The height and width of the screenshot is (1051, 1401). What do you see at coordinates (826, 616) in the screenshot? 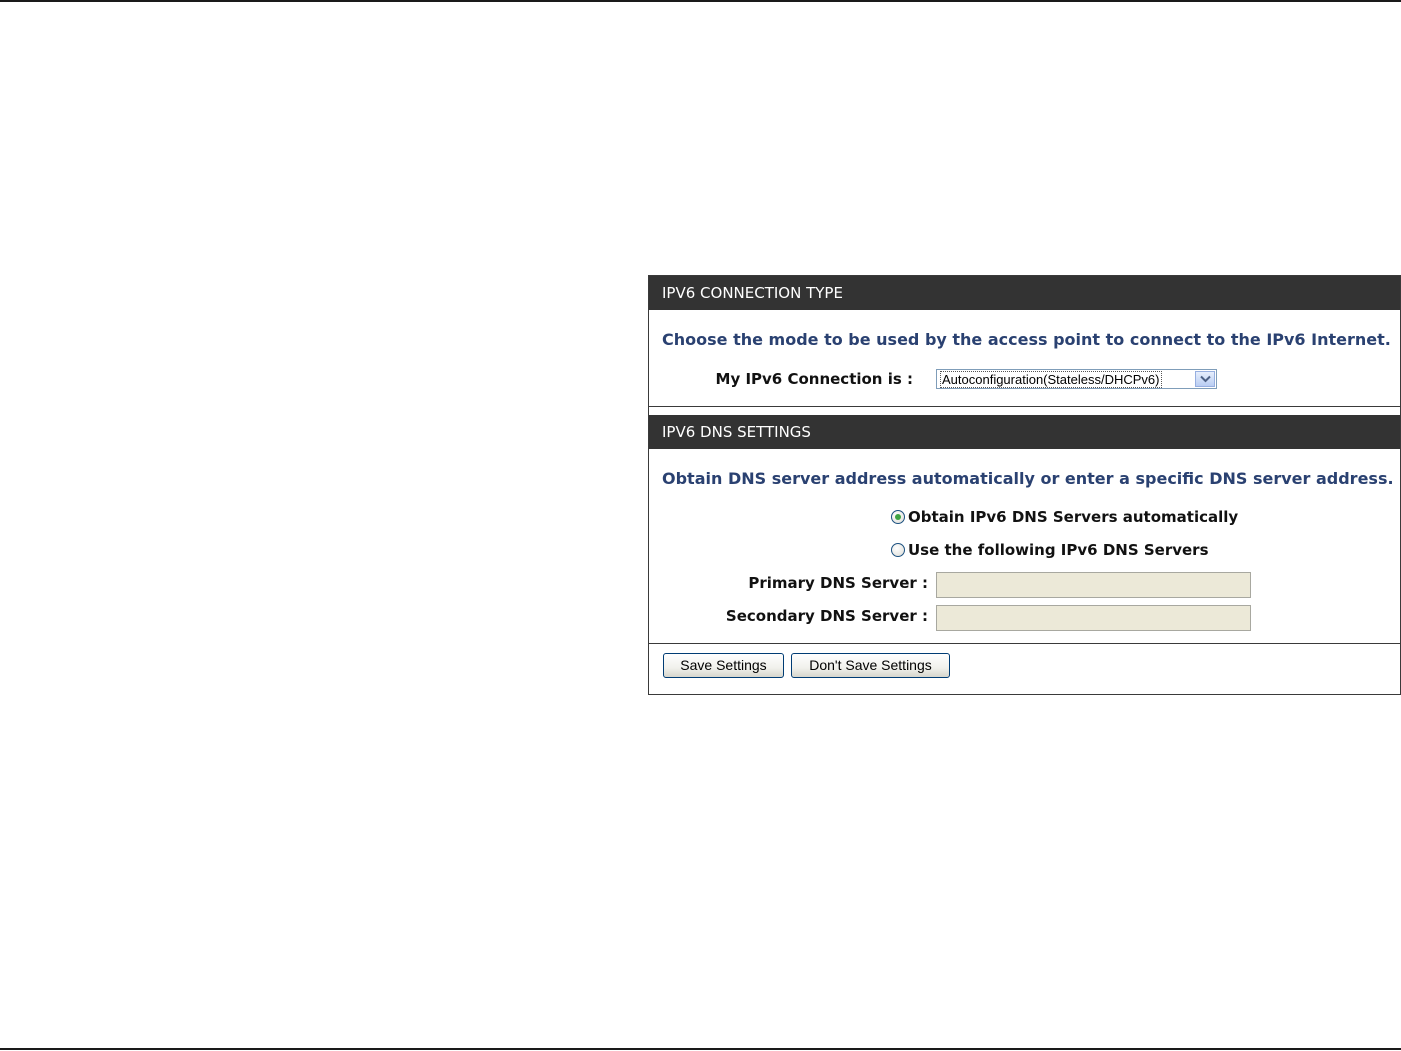
I see `secondary-dns-label: Secondary DNS Server :` at bounding box center [826, 616].